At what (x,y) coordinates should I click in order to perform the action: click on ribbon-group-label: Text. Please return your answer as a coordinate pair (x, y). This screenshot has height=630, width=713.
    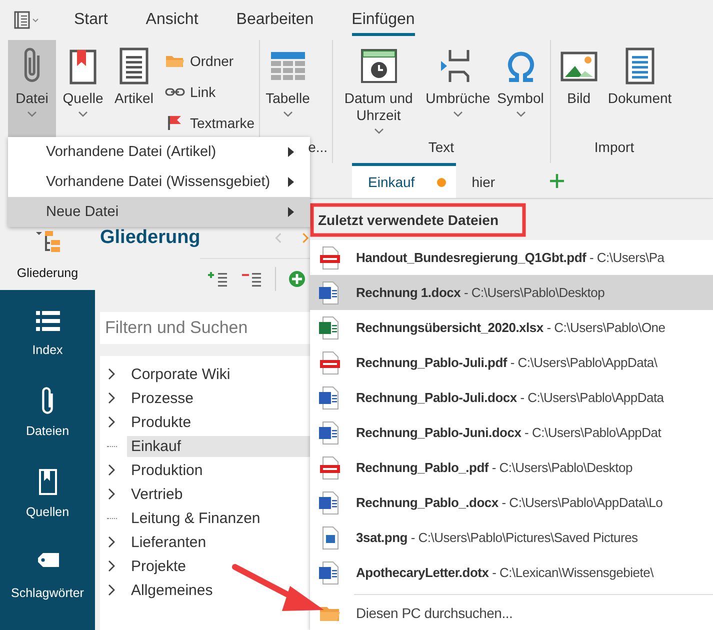
    Looking at the image, I should click on (441, 147).